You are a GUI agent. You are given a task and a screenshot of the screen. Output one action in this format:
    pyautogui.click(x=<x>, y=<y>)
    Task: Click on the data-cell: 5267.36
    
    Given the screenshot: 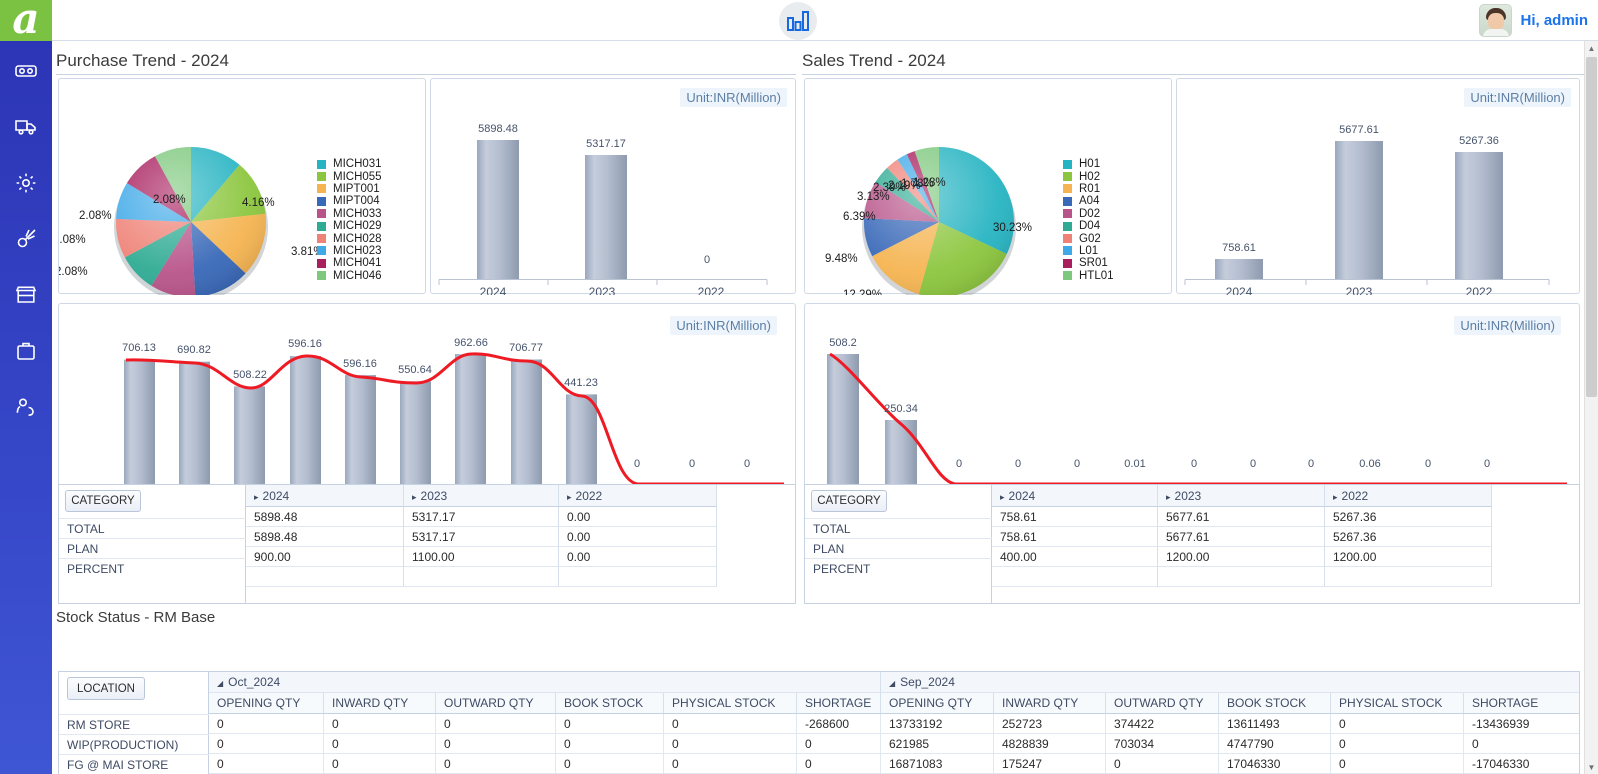 What is the action you would take?
    pyautogui.click(x=1408, y=537)
    